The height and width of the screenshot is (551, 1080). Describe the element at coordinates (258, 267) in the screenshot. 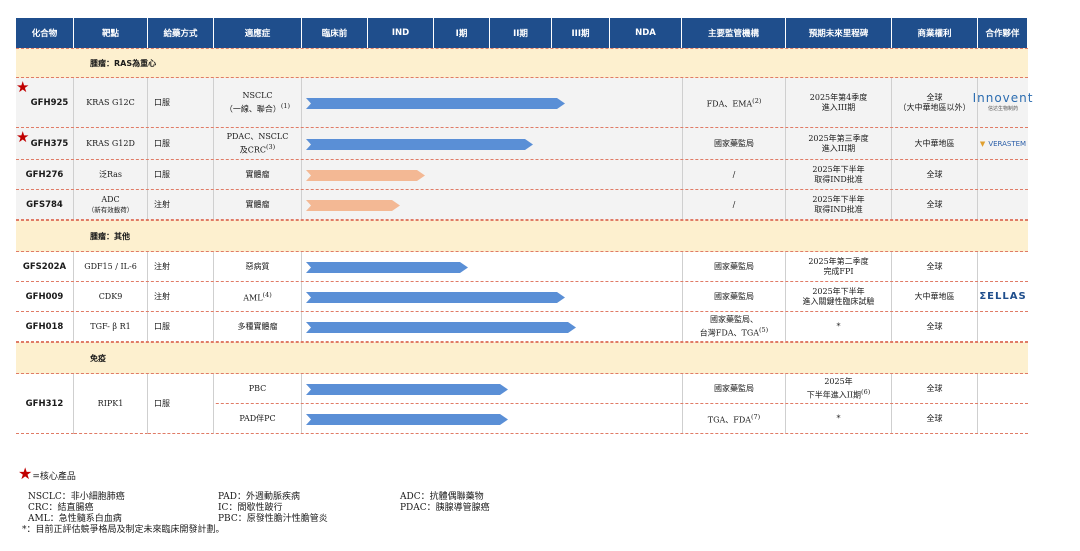

I see `indication-line: 惡病質` at that location.